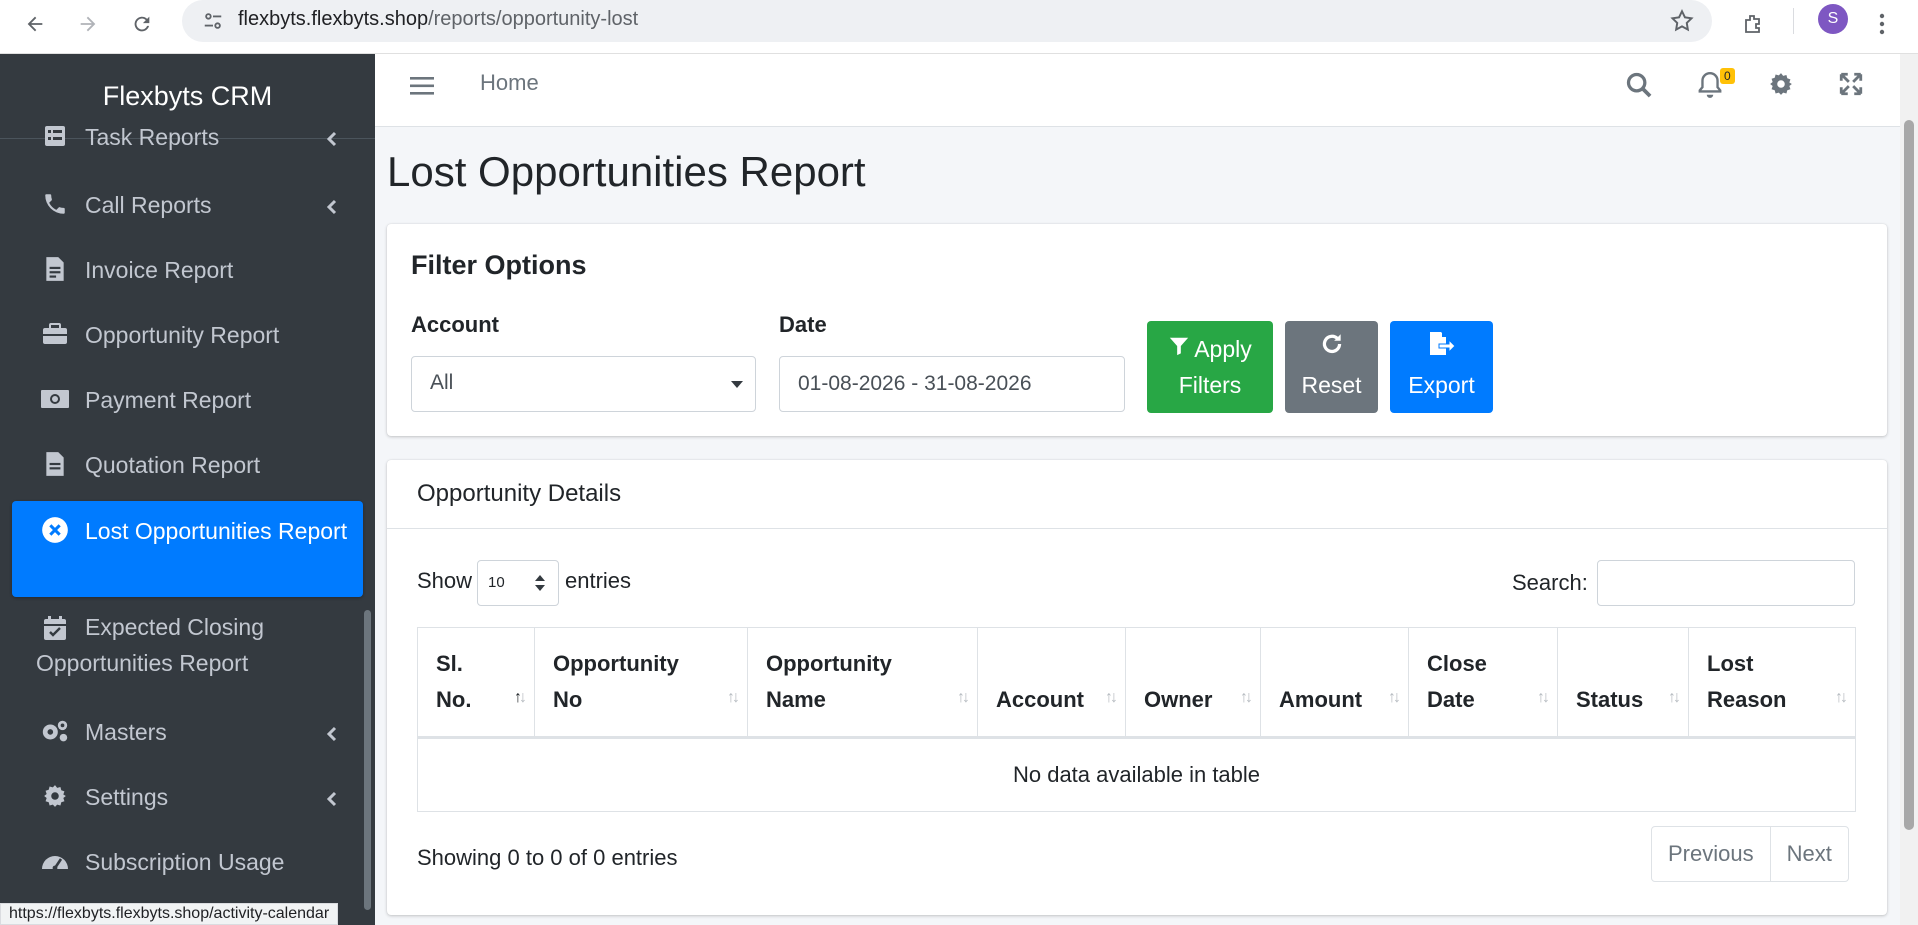 The height and width of the screenshot is (925, 1918). What do you see at coordinates (187, 549) in the screenshot?
I see `sidebar-item-lost-opportunities-report: Lost Opportunities Report` at bounding box center [187, 549].